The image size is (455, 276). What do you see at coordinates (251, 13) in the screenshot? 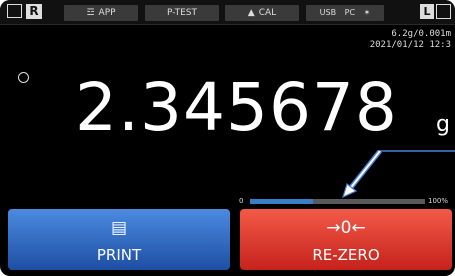
I see `weight-icon: ▲` at bounding box center [251, 13].